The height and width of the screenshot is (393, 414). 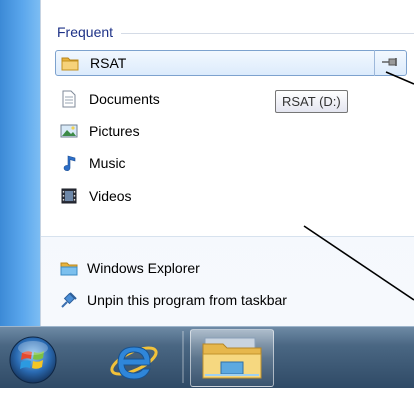 I want to click on aero-left-strip, so click(x=20, y=163).